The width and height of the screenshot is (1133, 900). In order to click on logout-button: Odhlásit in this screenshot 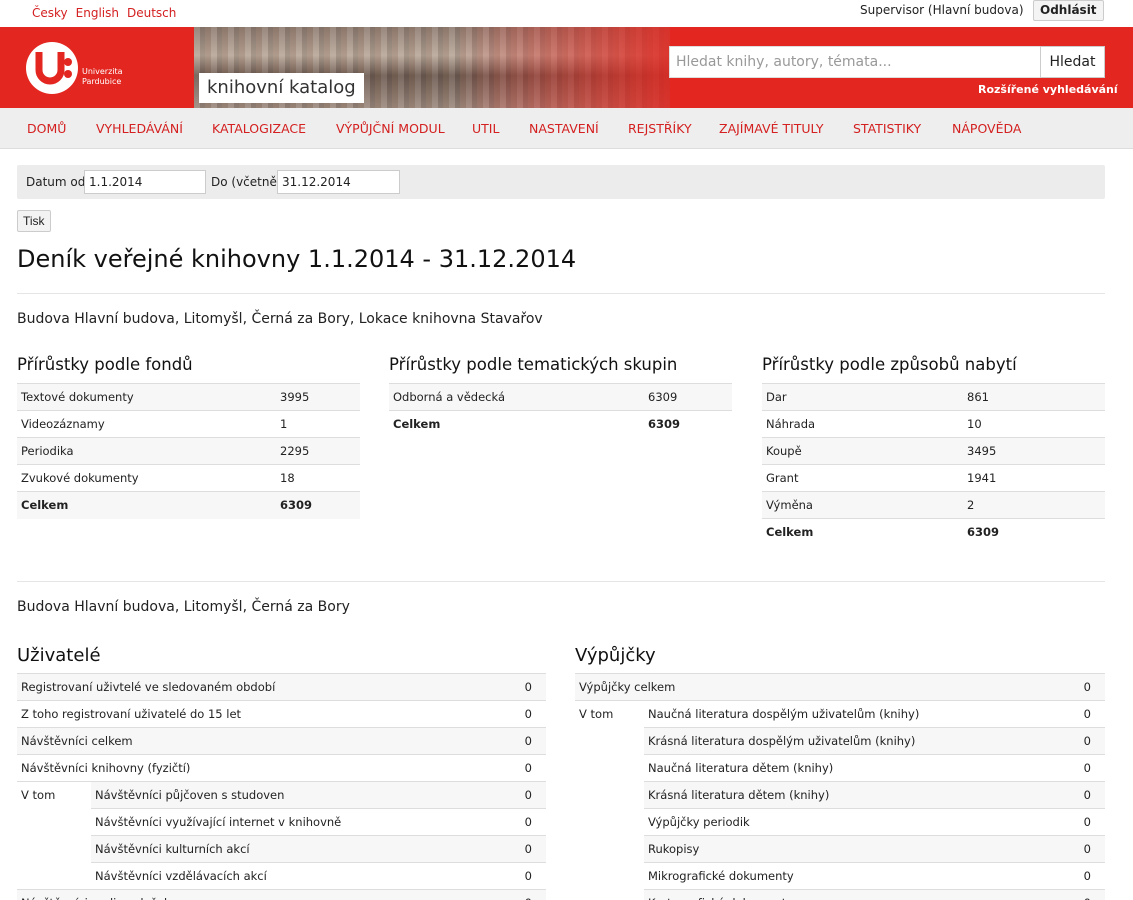, I will do `click(1068, 10)`.